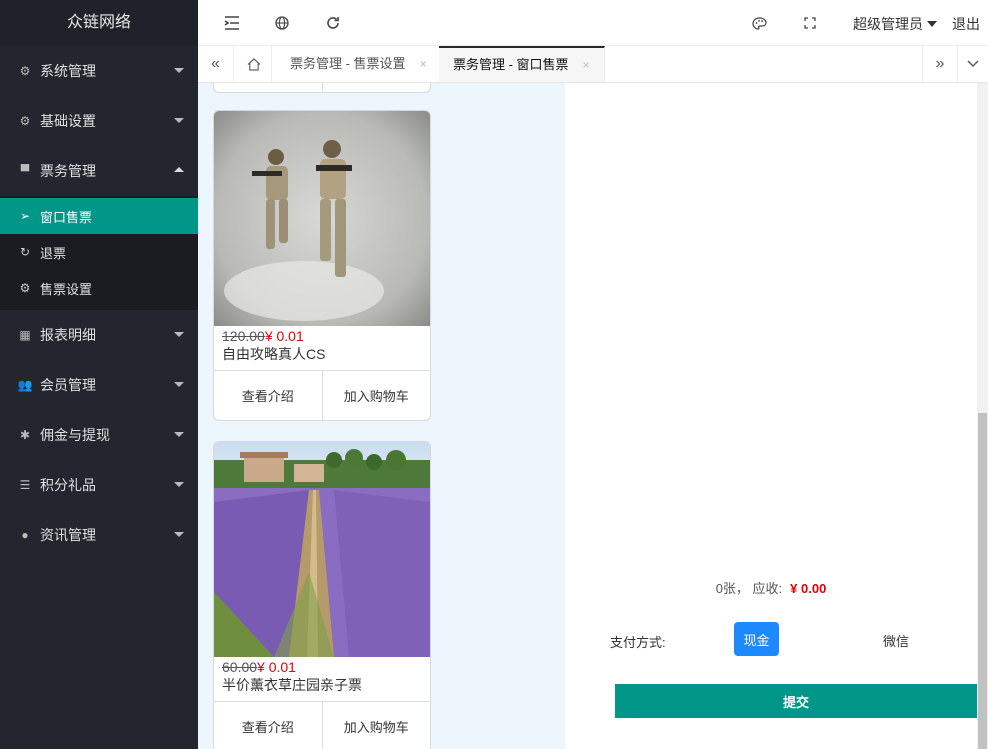  I want to click on sidebar-subitem-label: 退票, so click(53, 253).